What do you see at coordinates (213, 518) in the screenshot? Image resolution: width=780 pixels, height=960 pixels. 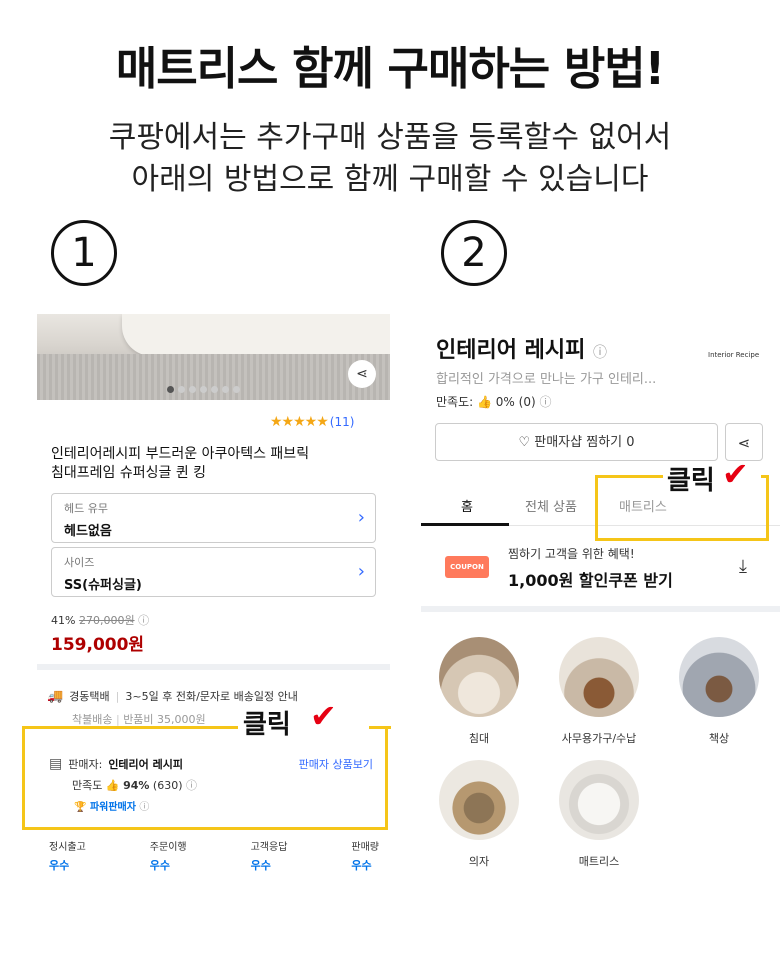 I see `option-select-head: 헤드 유무 헤드없음 ›` at bounding box center [213, 518].